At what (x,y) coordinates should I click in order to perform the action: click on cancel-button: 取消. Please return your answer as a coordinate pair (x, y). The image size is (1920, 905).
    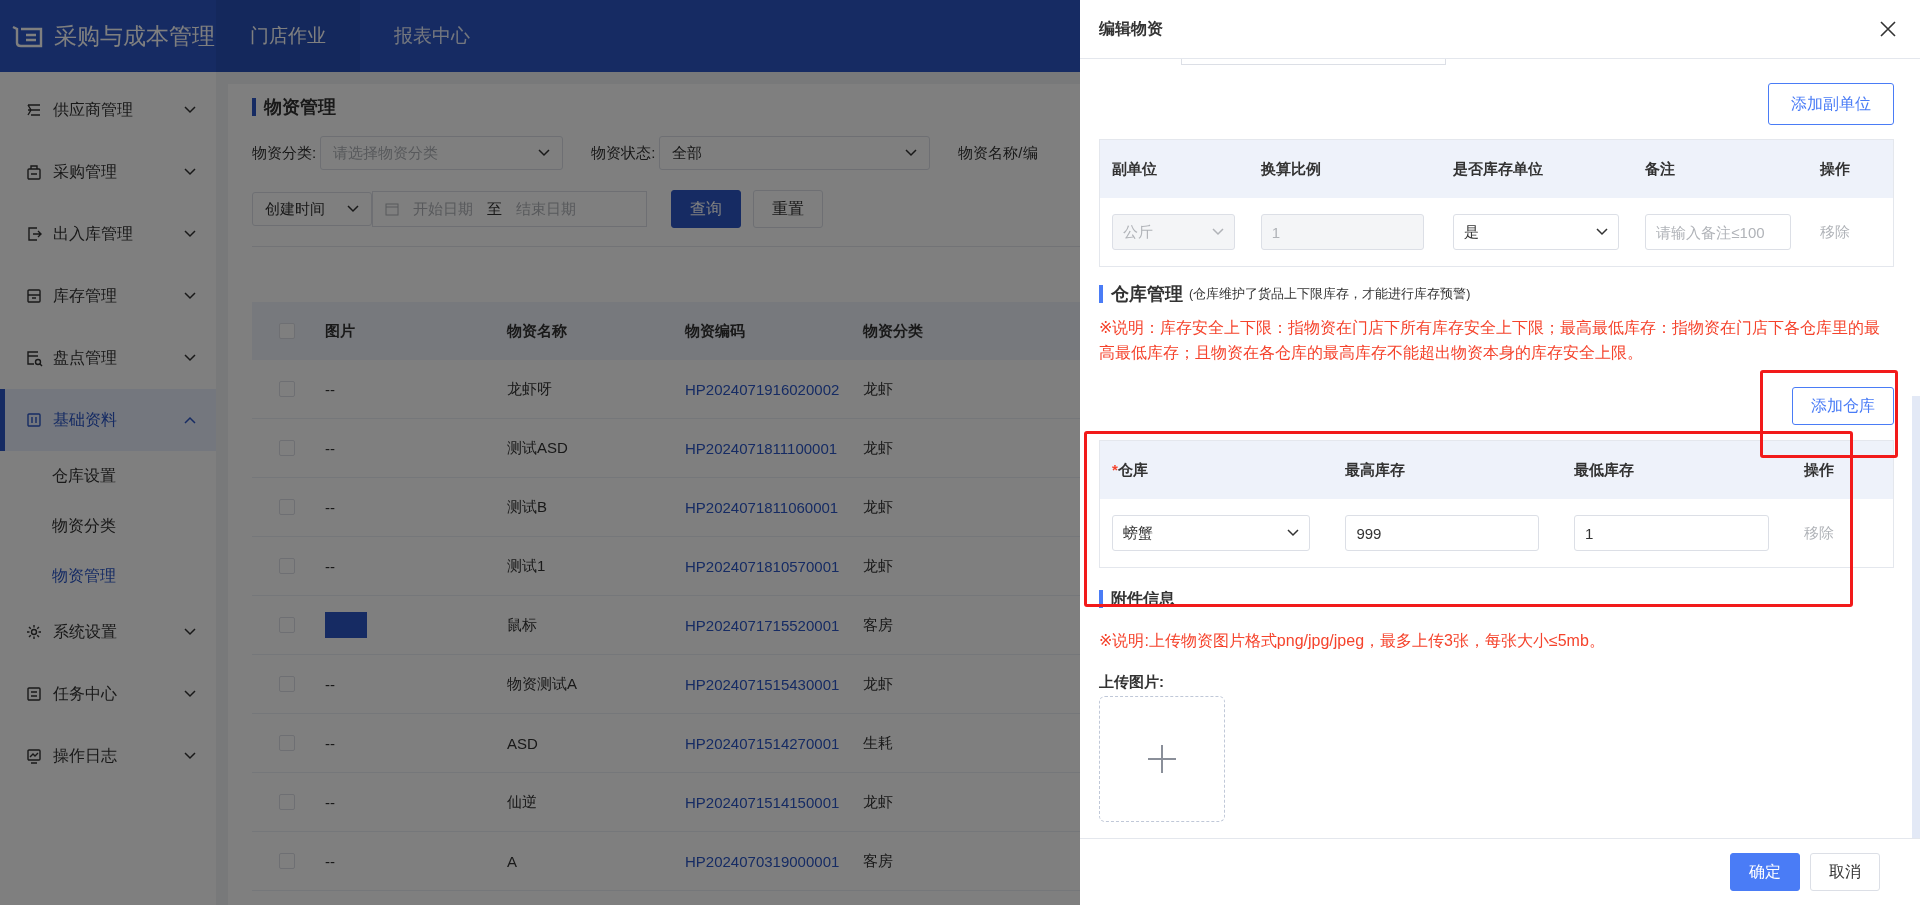
    Looking at the image, I should click on (1845, 872).